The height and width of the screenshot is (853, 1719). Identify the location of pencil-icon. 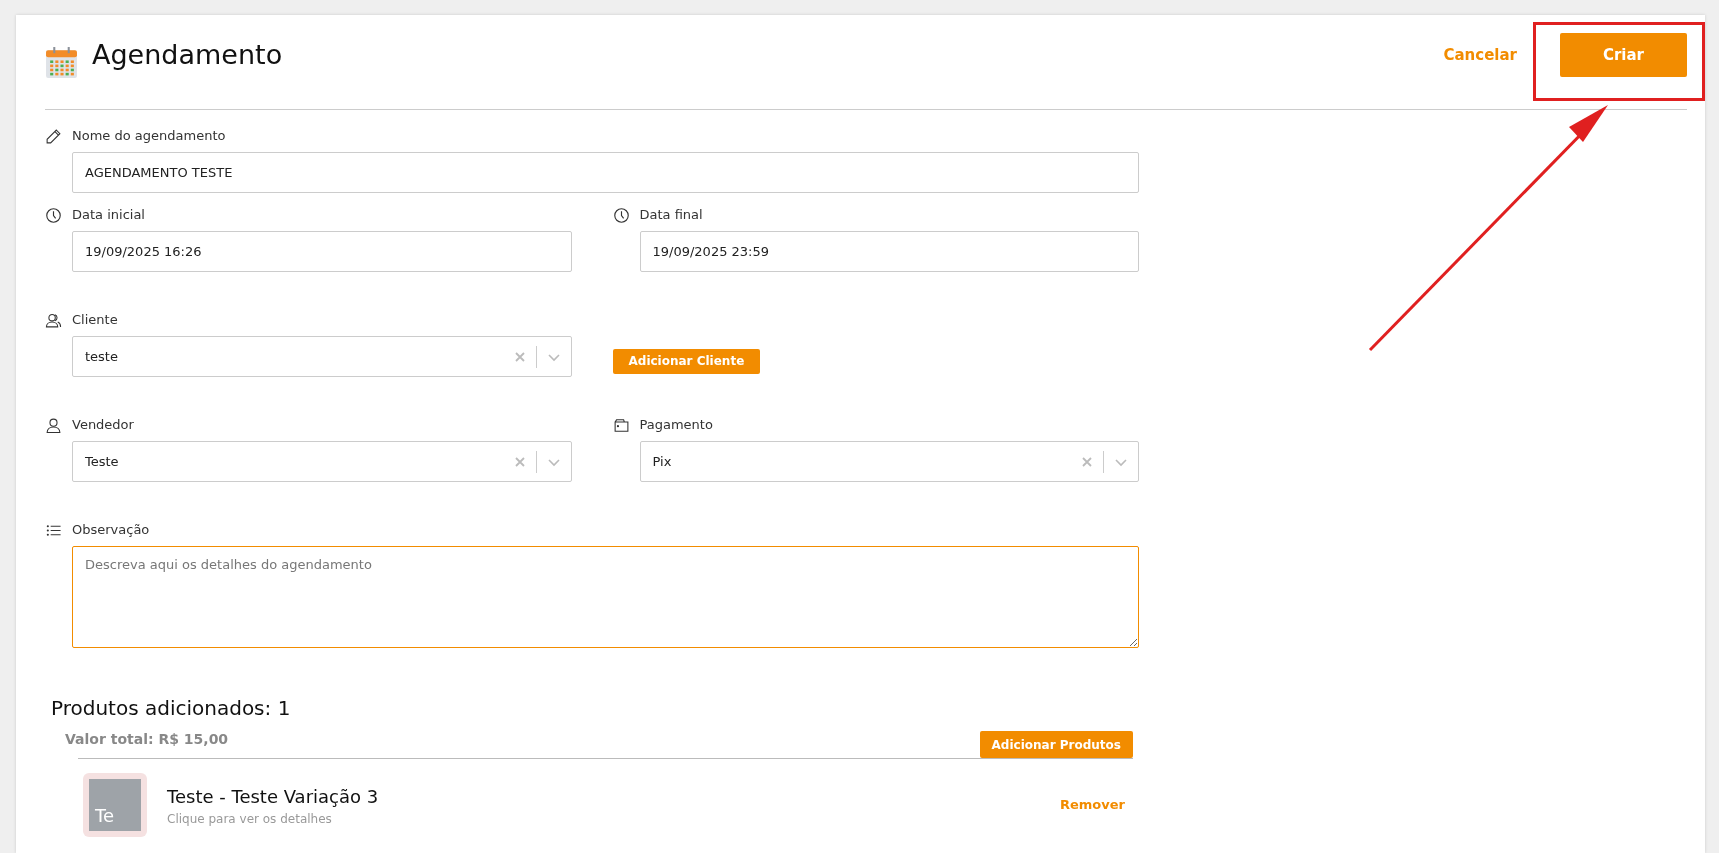
(53, 136).